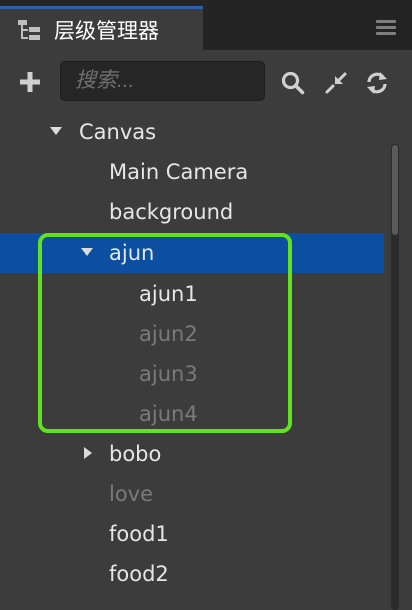 The image size is (412, 610). What do you see at coordinates (192, 132) in the screenshot?
I see `tree-node-canvas: Canvas` at bounding box center [192, 132].